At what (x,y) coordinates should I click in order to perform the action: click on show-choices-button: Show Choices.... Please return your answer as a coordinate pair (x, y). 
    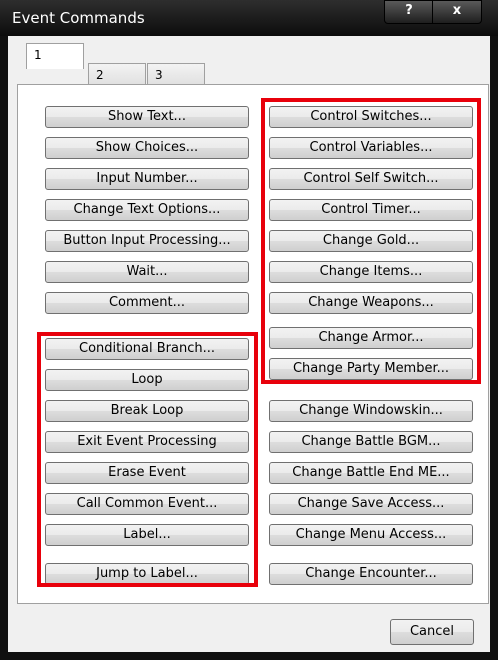
    Looking at the image, I should click on (147, 148).